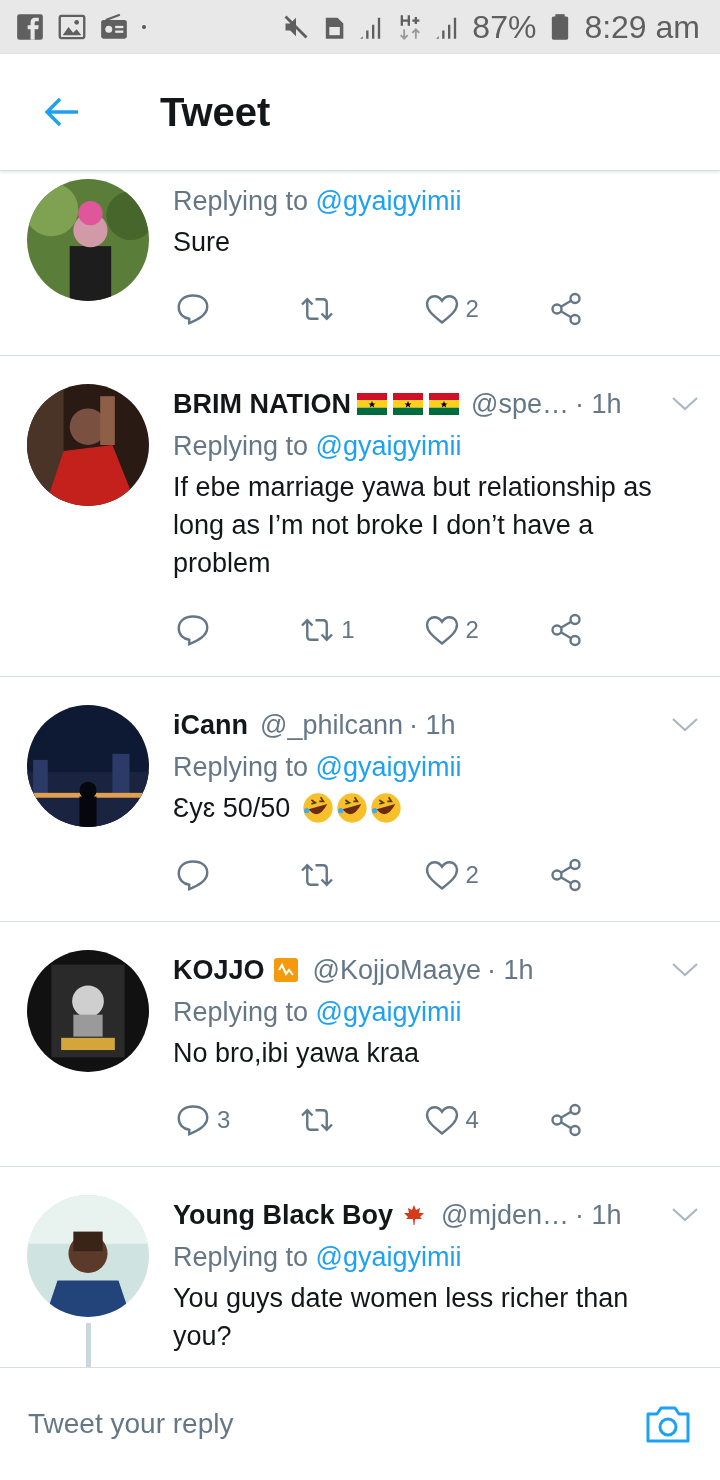  What do you see at coordinates (72, 27) in the screenshot?
I see `image-icon` at bounding box center [72, 27].